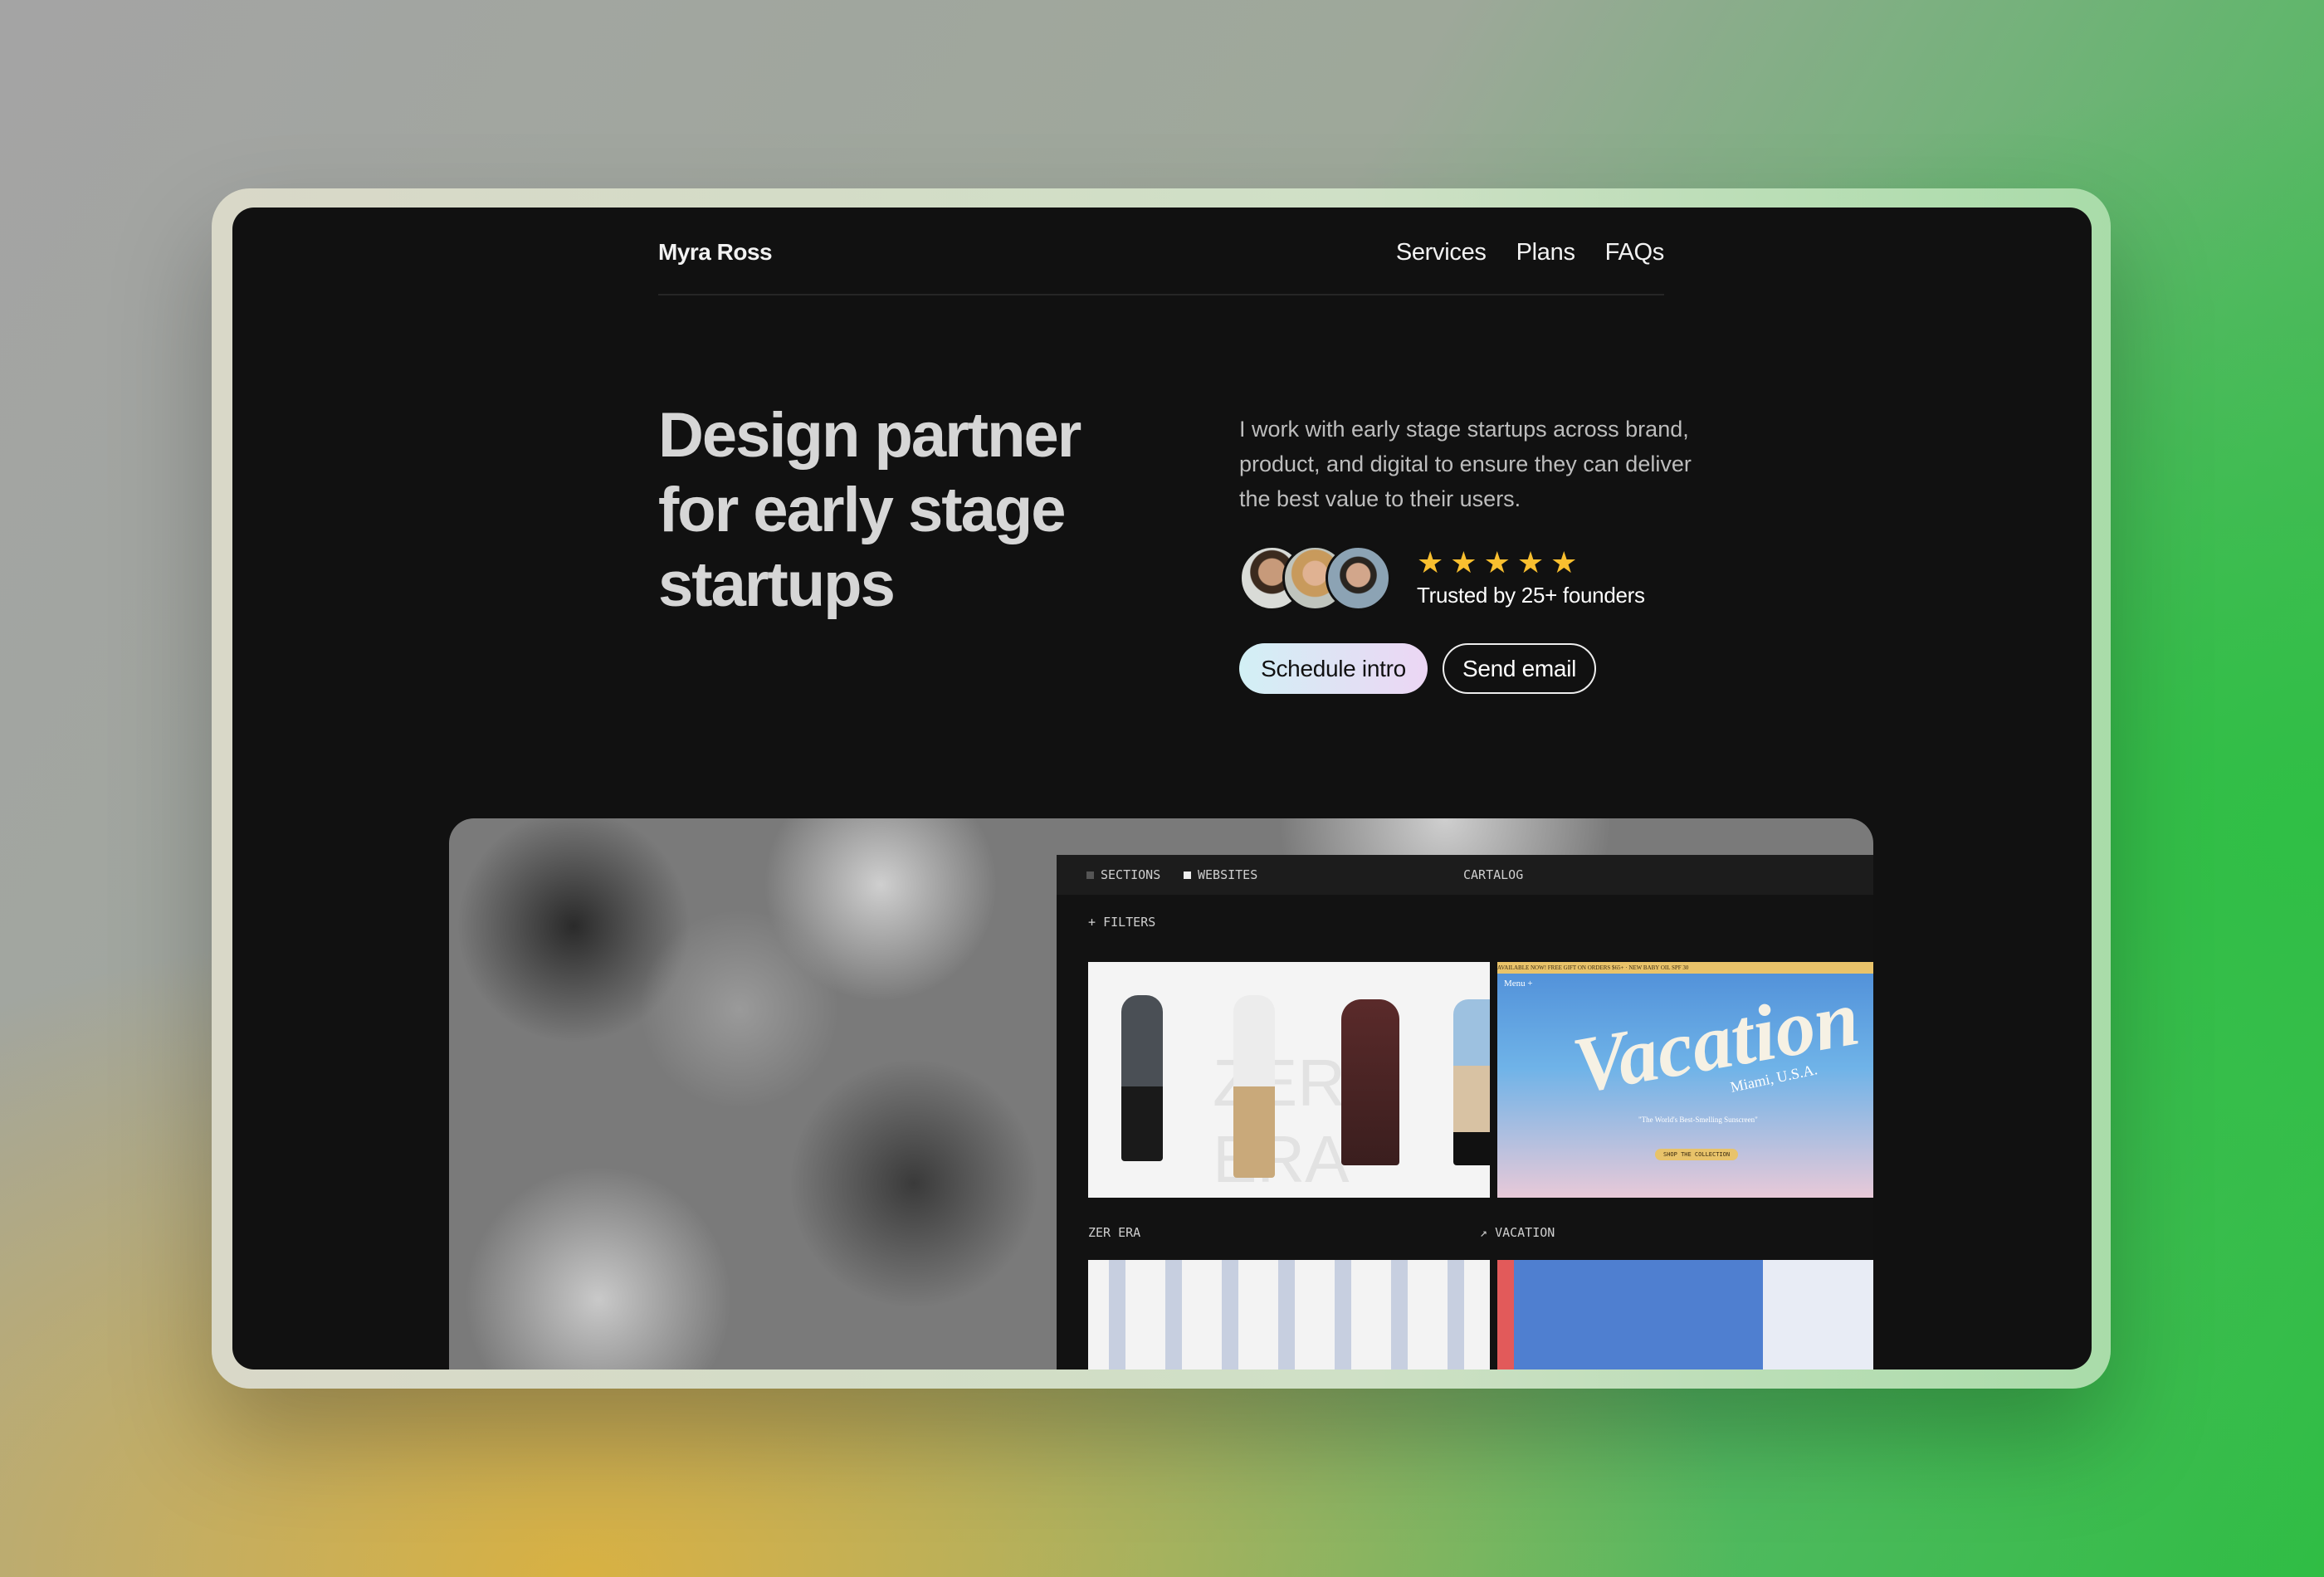  Describe the element at coordinates (1333, 668) in the screenshot. I see `schedule-intro-button: Schedule intro` at that location.